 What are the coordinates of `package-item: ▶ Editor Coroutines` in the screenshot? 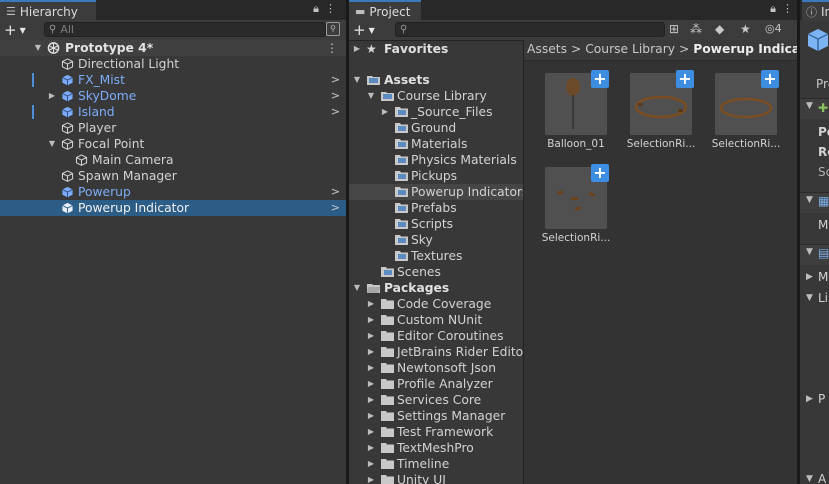 It's located at (436, 336).